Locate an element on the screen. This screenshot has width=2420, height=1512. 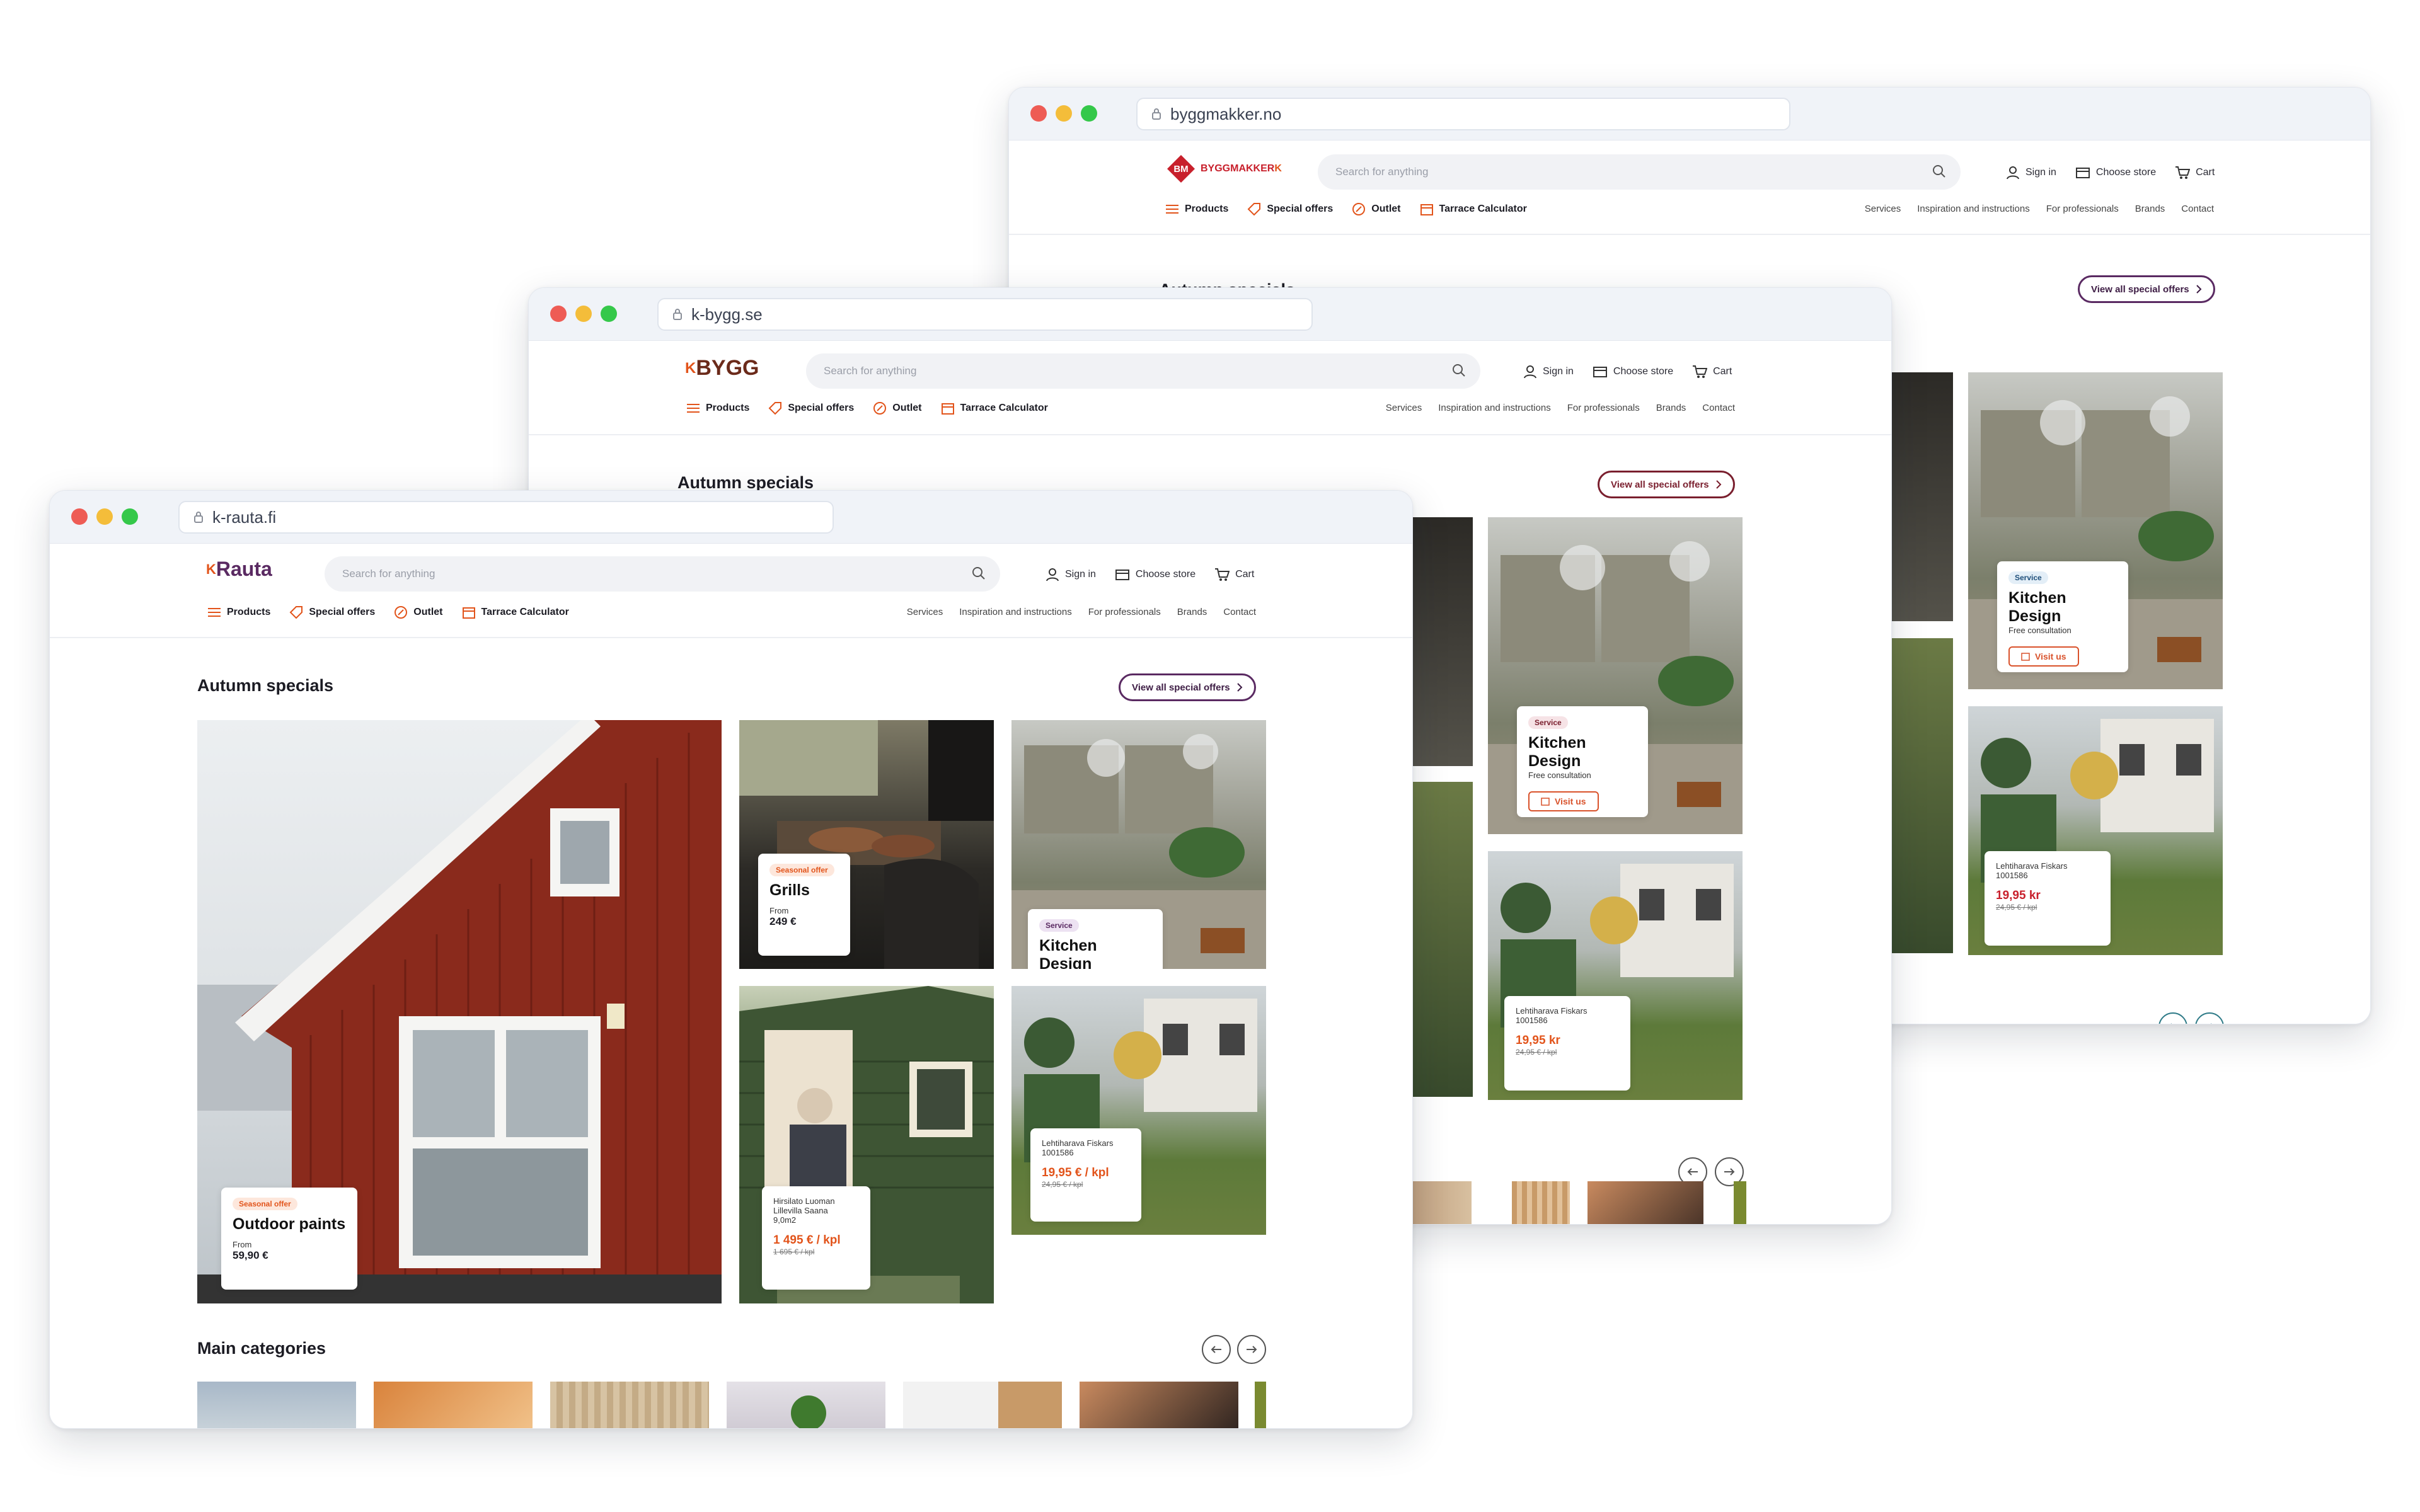
grills-tile: Seasonal offer Grills From 249 € is located at coordinates (867, 844).